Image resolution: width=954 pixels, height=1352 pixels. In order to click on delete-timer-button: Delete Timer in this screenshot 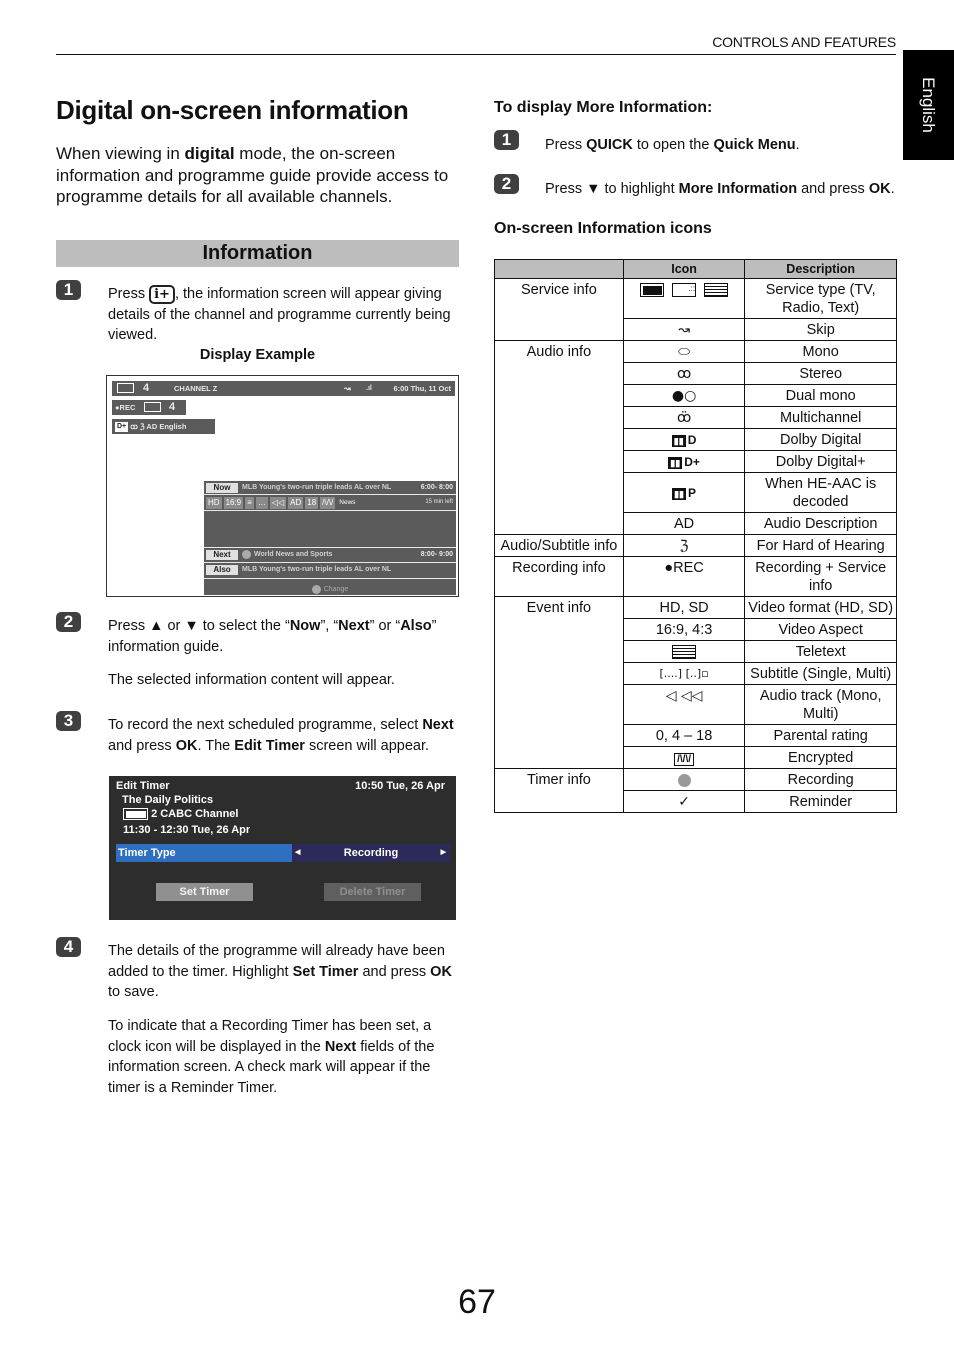, I will do `click(372, 892)`.